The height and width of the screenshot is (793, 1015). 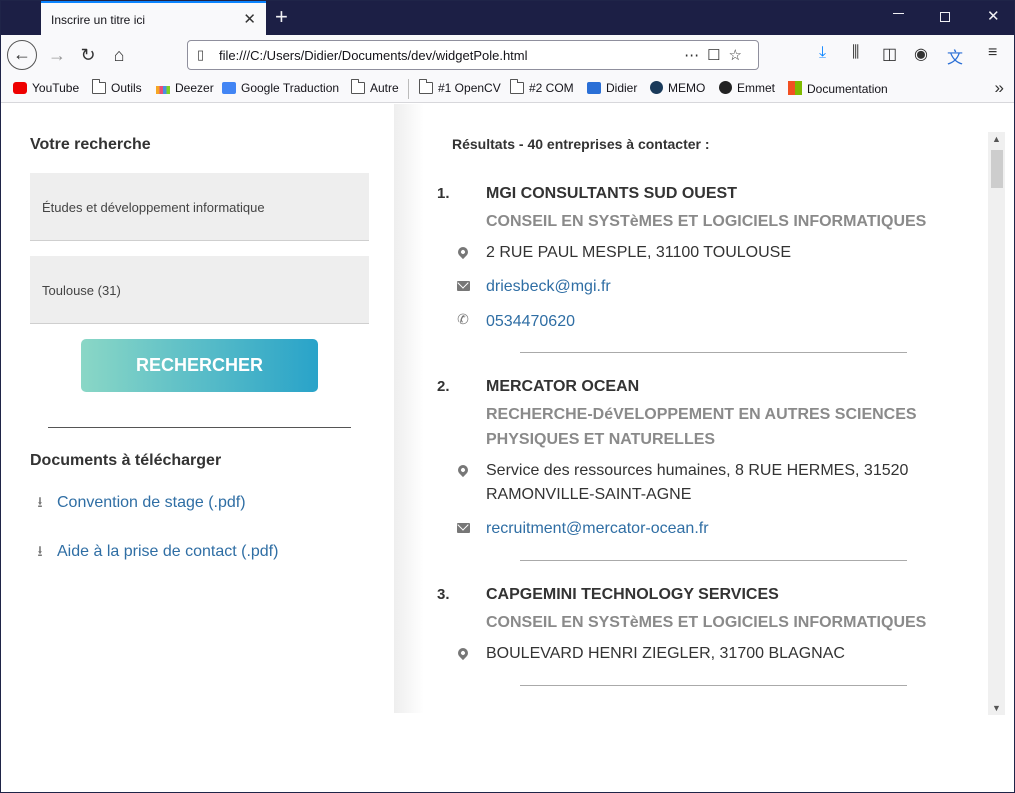 I want to click on location-value: Toulouse (31), so click(x=81, y=290).